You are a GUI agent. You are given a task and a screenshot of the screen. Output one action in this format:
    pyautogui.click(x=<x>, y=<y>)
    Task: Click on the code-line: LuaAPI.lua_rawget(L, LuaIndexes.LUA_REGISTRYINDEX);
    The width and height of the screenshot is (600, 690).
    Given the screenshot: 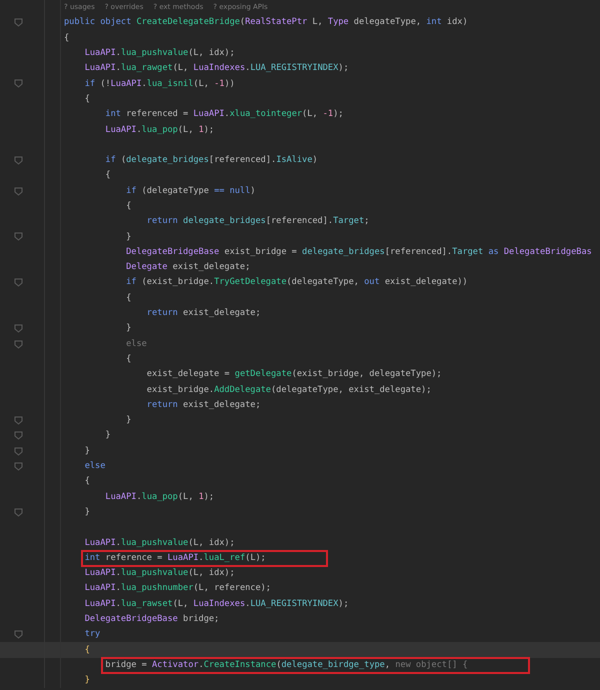 What is the action you would take?
    pyautogui.click(x=216, y=69)
    